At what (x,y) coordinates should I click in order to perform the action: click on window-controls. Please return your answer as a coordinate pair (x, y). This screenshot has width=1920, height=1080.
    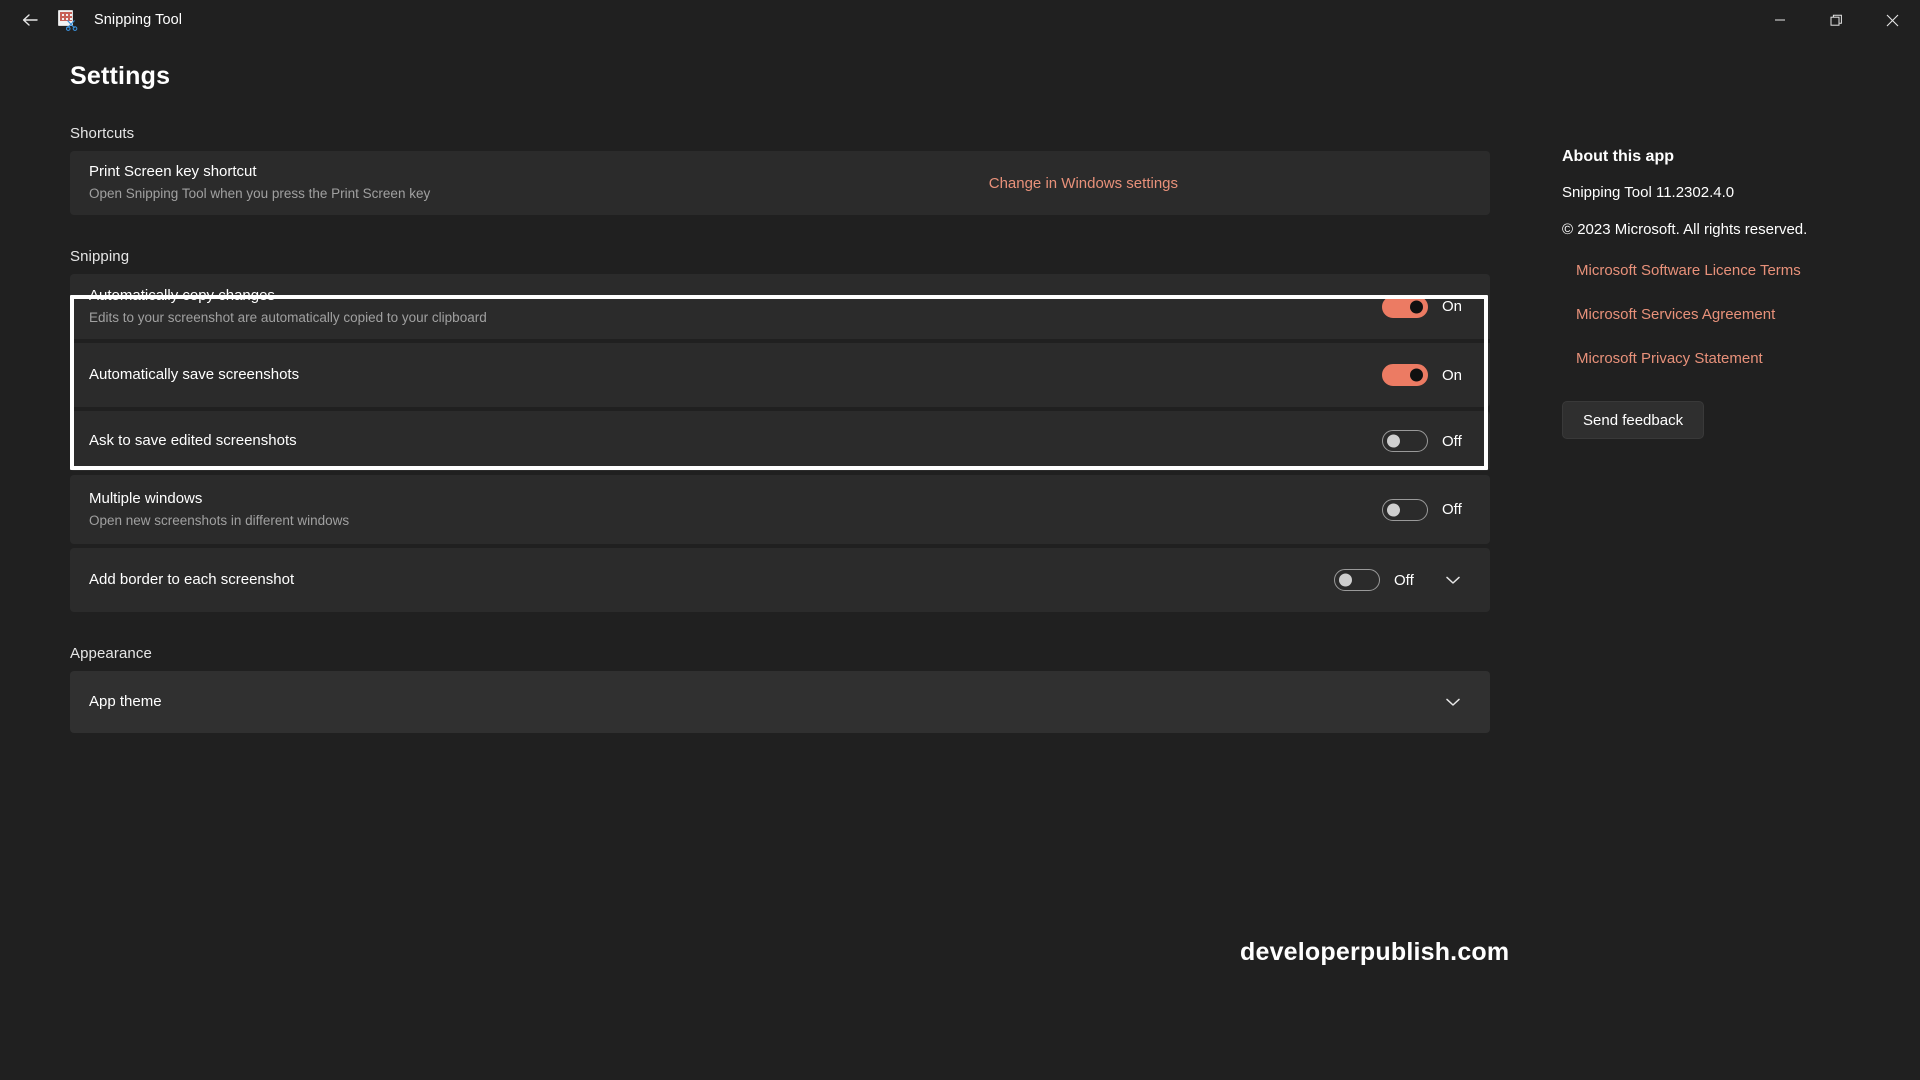
    Looking at the image, I should click on (1836, 20).